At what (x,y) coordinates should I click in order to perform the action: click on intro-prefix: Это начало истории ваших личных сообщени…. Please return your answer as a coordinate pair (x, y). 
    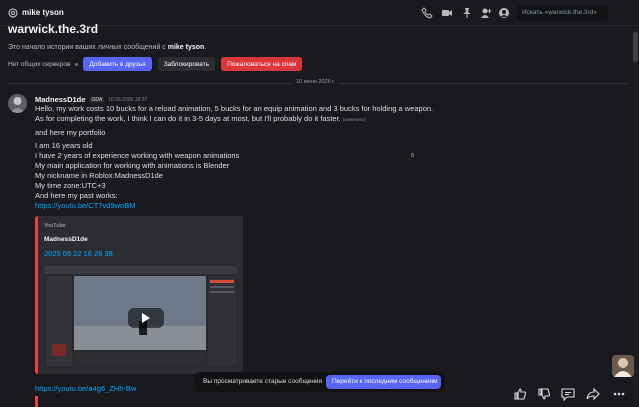
    Looking at the image, I should click on (88, 47).